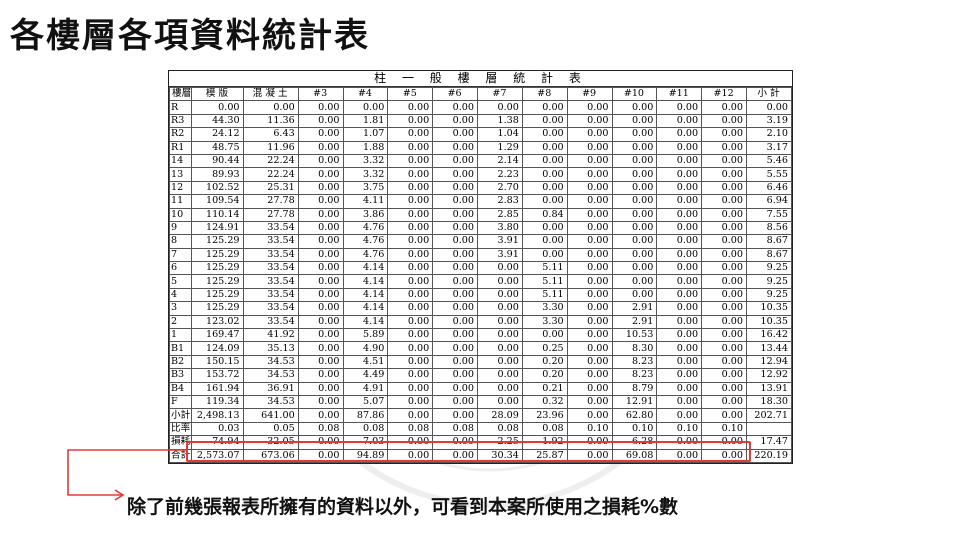 The image size is (956, 540). Describe the element at coordinates (634, 362) in the screenshot. I see `table-cell: 8.23` at that location.